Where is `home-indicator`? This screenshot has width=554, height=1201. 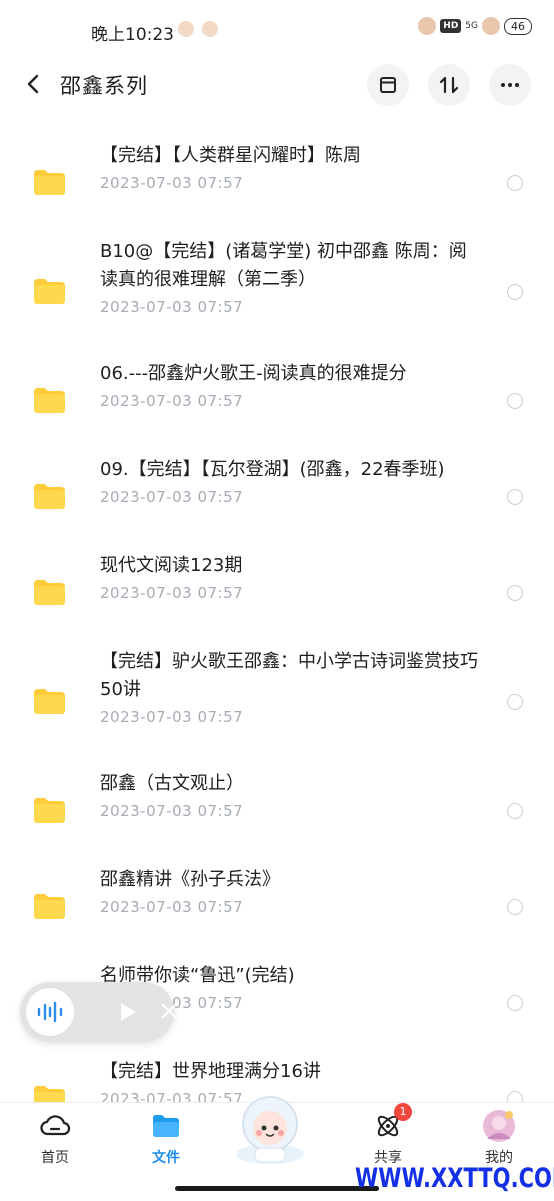
home-indicator is located at coordinates (277, 1188).